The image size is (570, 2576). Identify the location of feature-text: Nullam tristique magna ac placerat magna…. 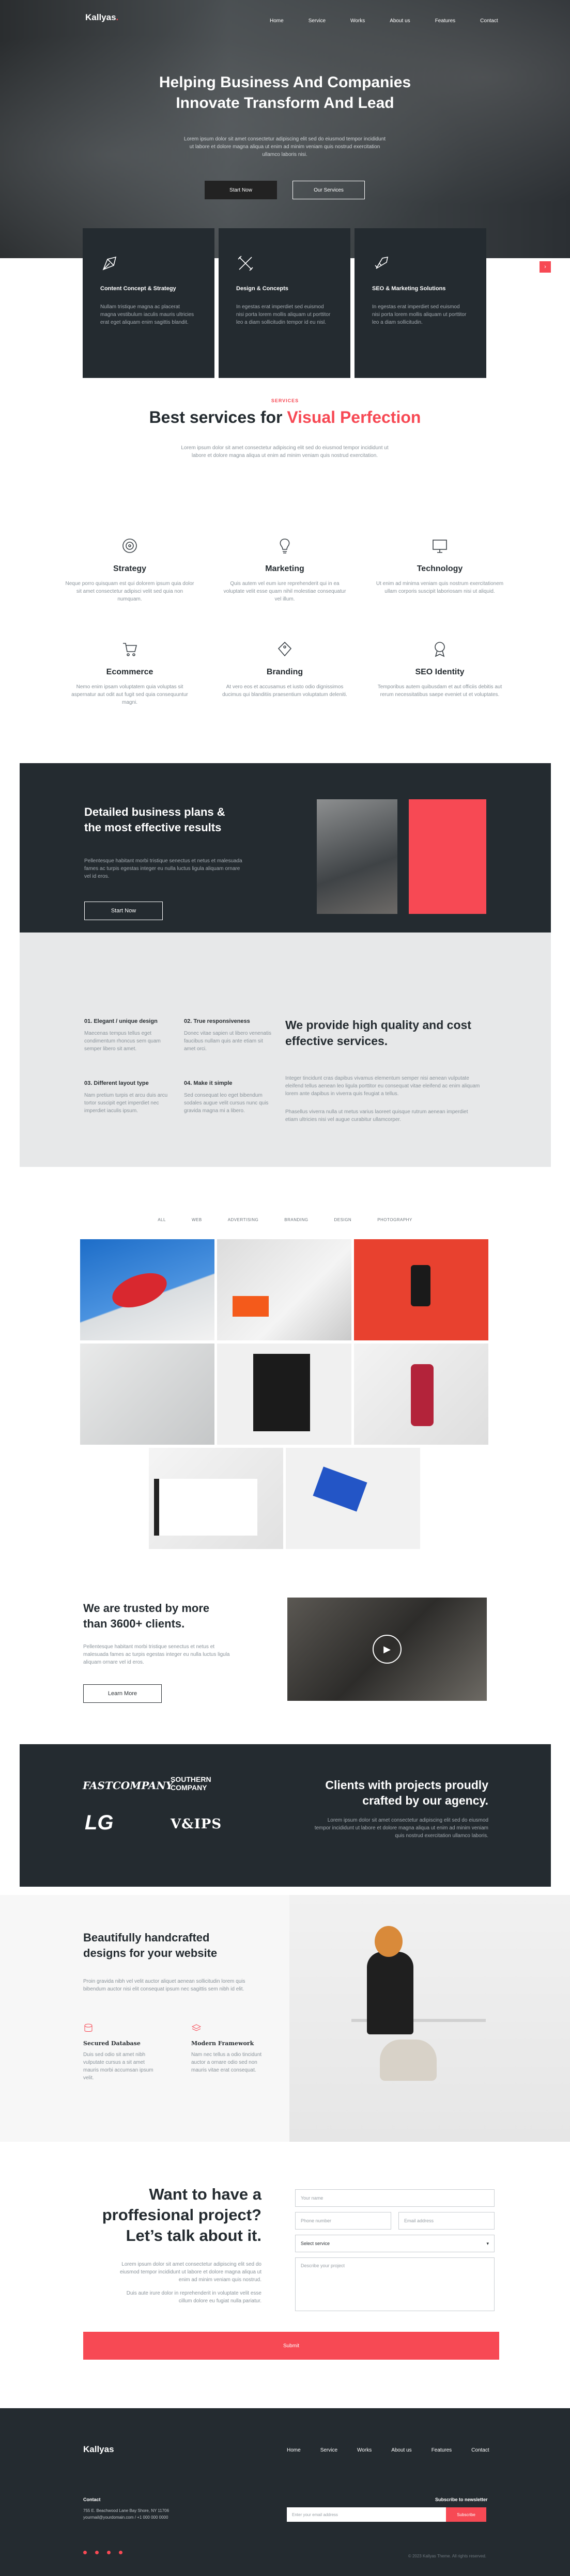
(147, 314).